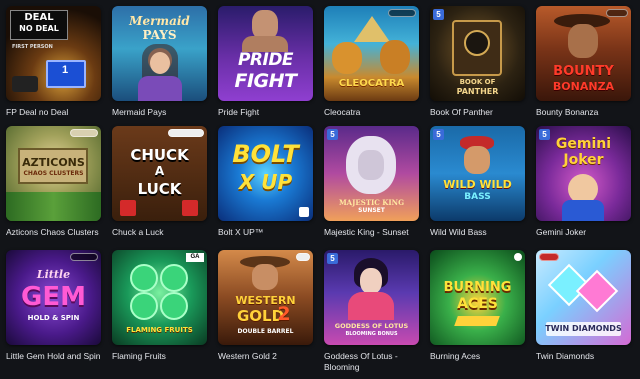  I want to click on game-logo-text: DEAL, so click(39, 17).